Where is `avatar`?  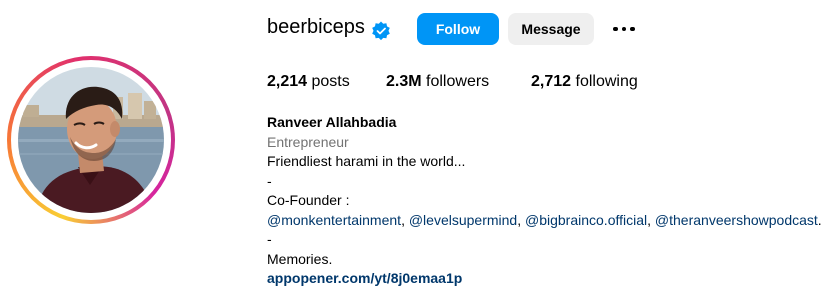 avatar is located at coordinates (91, 140).